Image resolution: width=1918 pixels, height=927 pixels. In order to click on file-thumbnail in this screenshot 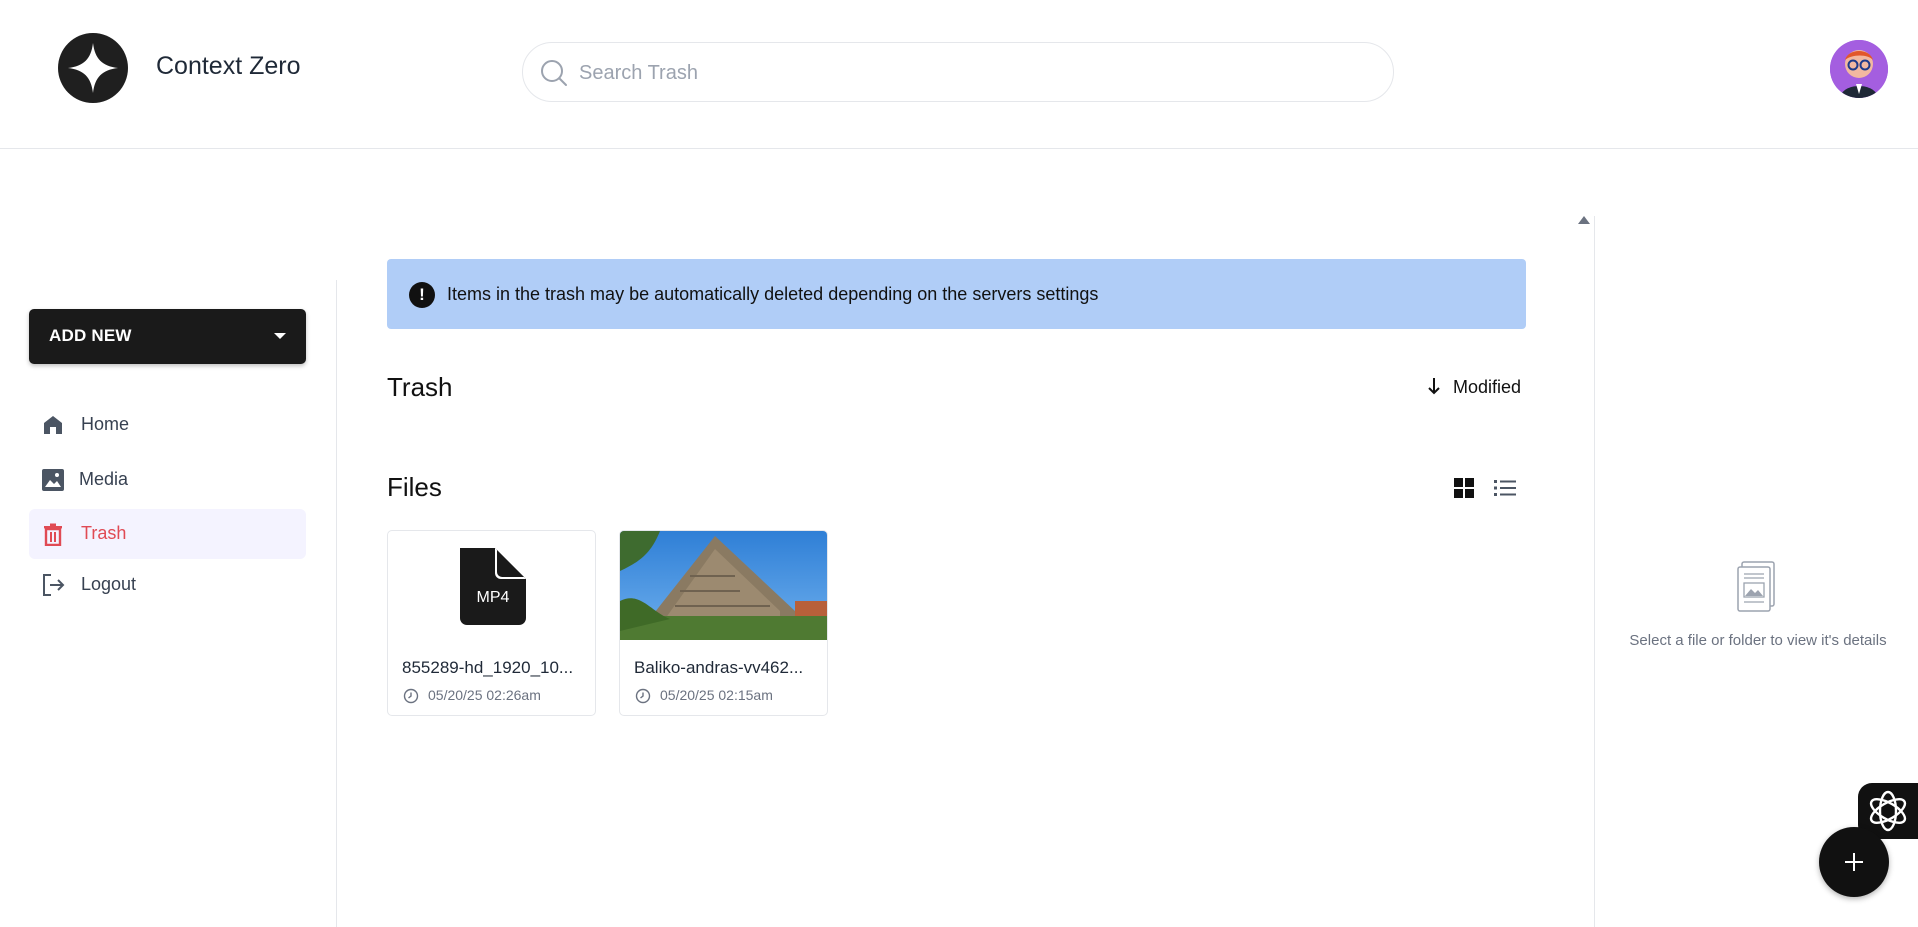, I will do `click(723, 585)`.